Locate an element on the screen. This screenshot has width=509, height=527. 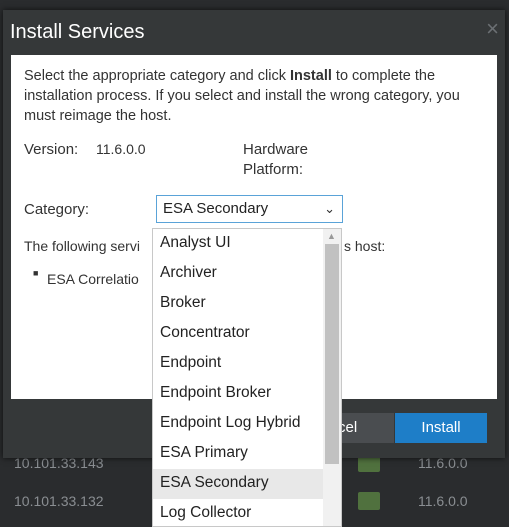
option-label: Concentrator is located at coordinates (205, 332).